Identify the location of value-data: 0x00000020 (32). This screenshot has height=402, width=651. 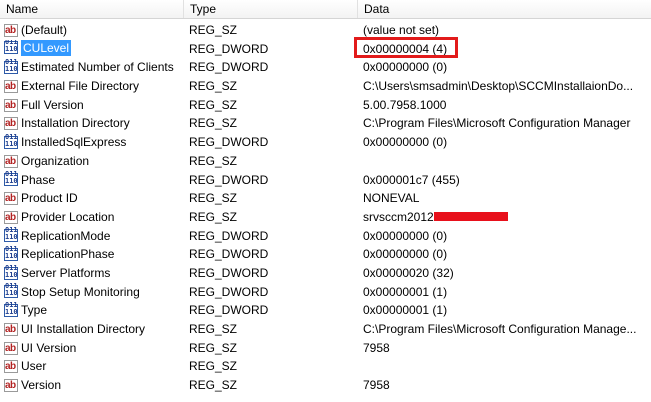
(408, 272).